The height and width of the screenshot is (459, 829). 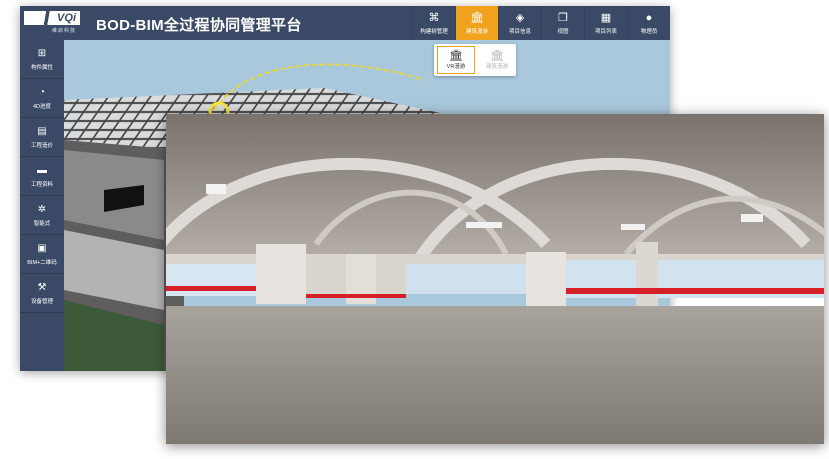 I want to click on building-icon: 🏛, so click(x=477, y=17).